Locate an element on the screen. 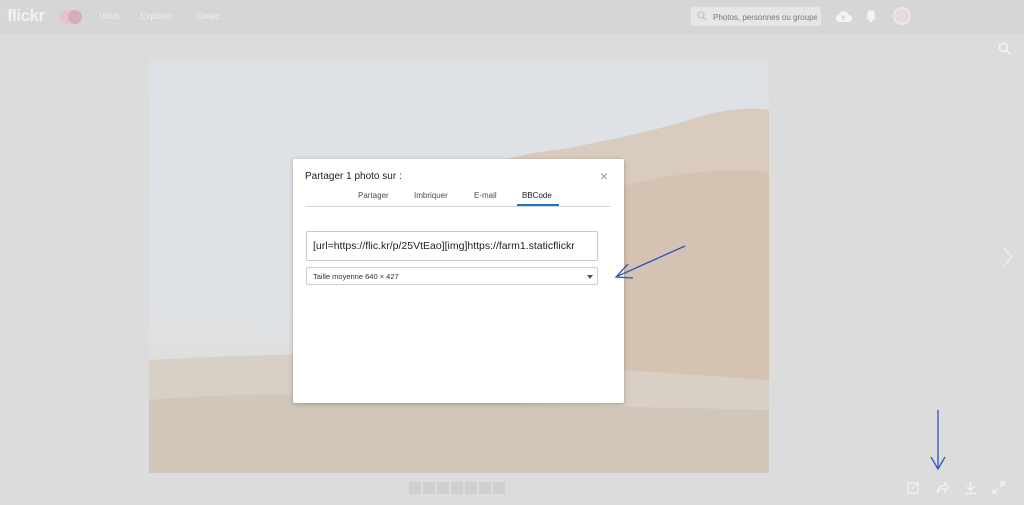 Image resolution: width=1024 pixels, height=505 pixels. download-icon is located at coordinates (970, 488).